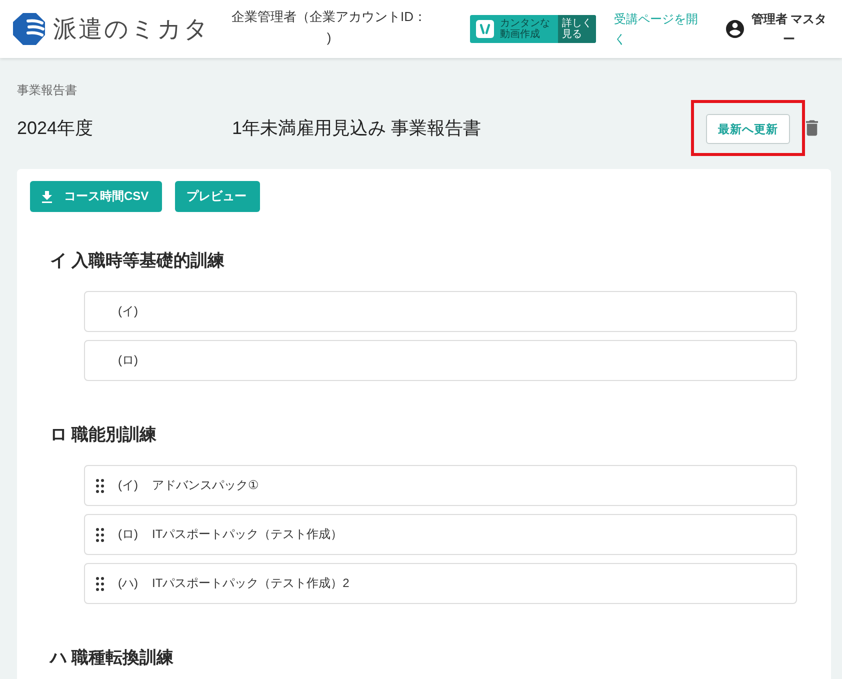  I want to click on report-title: 1年未満雇用見込み 事業報告書, so click(357, 128).